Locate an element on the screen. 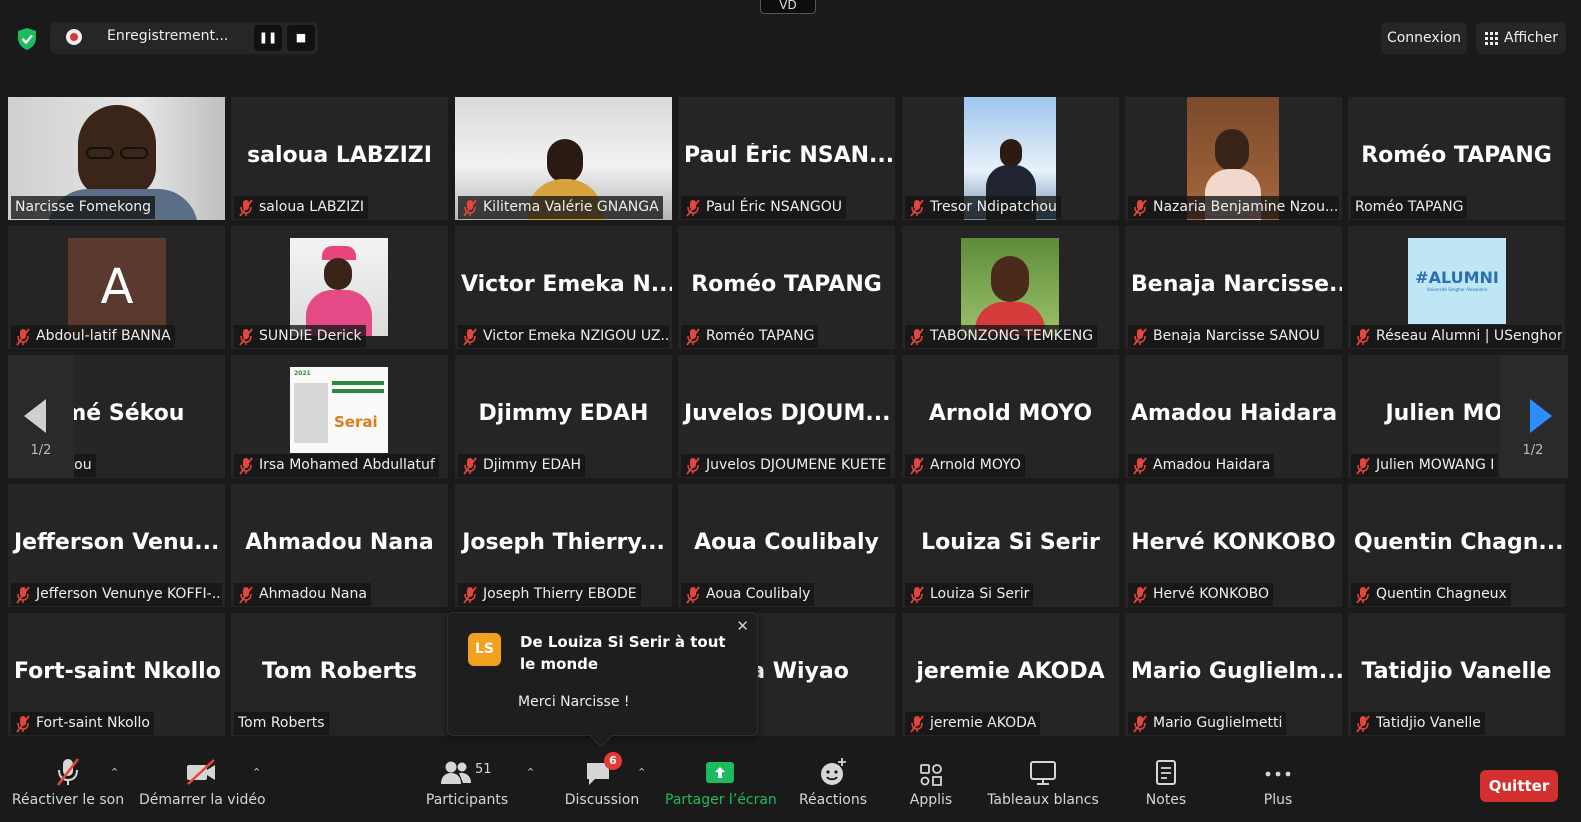 This screenshot has height=822, width=1581. participant-tile: 2021 Serai Irsa Mohamed Abdullatuf is located at coordinates (339, 416).